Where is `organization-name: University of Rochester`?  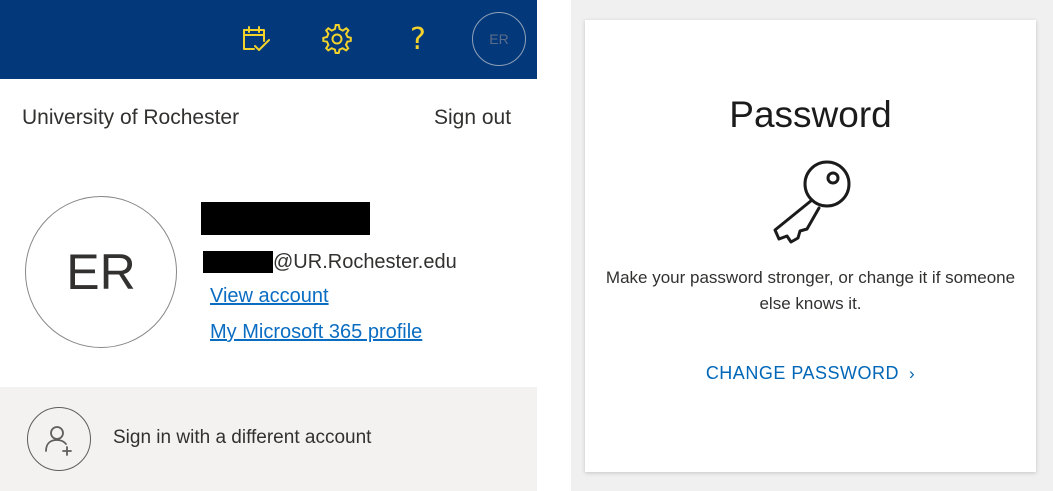
organization-name: University of Rochester is located at coordinates (131, 117).